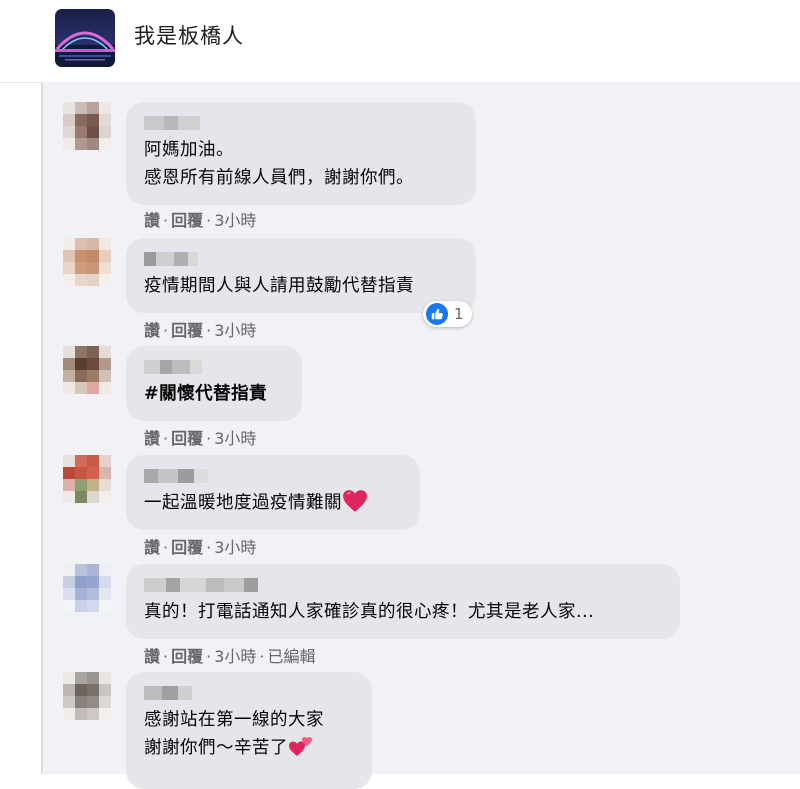 This screenshot has width=800, height=789. Describe the element at coordinates (249, 748) in the screenshot. I see `comment-text: 謝謝你們～辛苦了` at that location.